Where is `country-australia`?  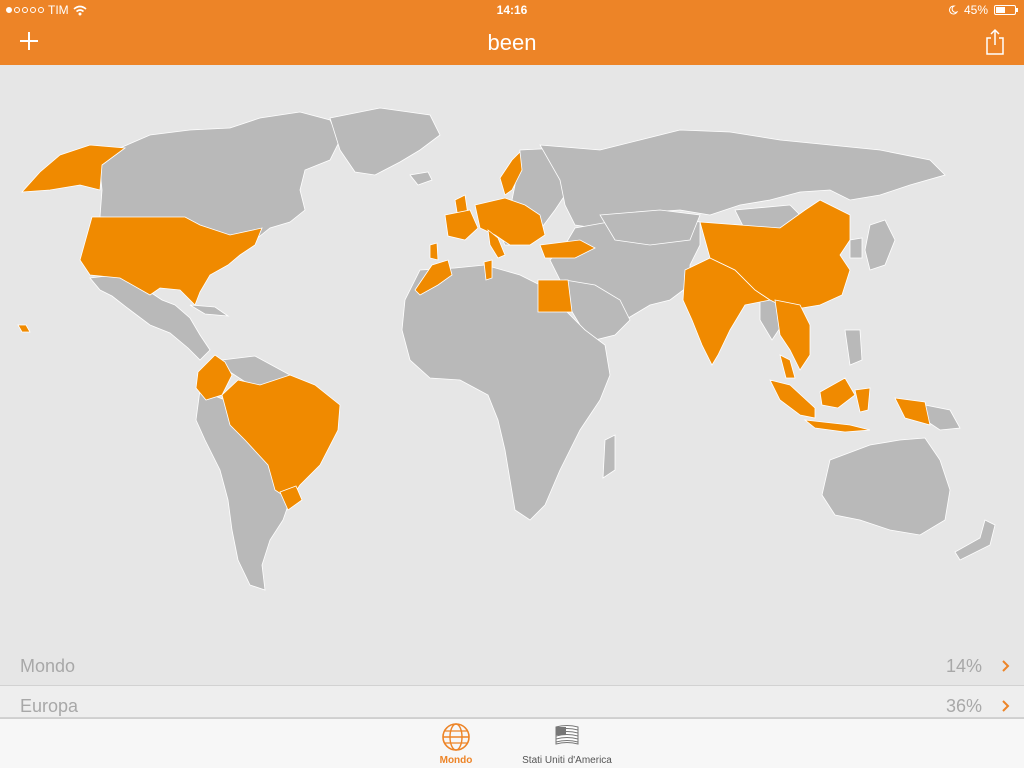 country-australia is located at coordinates (886, 486).